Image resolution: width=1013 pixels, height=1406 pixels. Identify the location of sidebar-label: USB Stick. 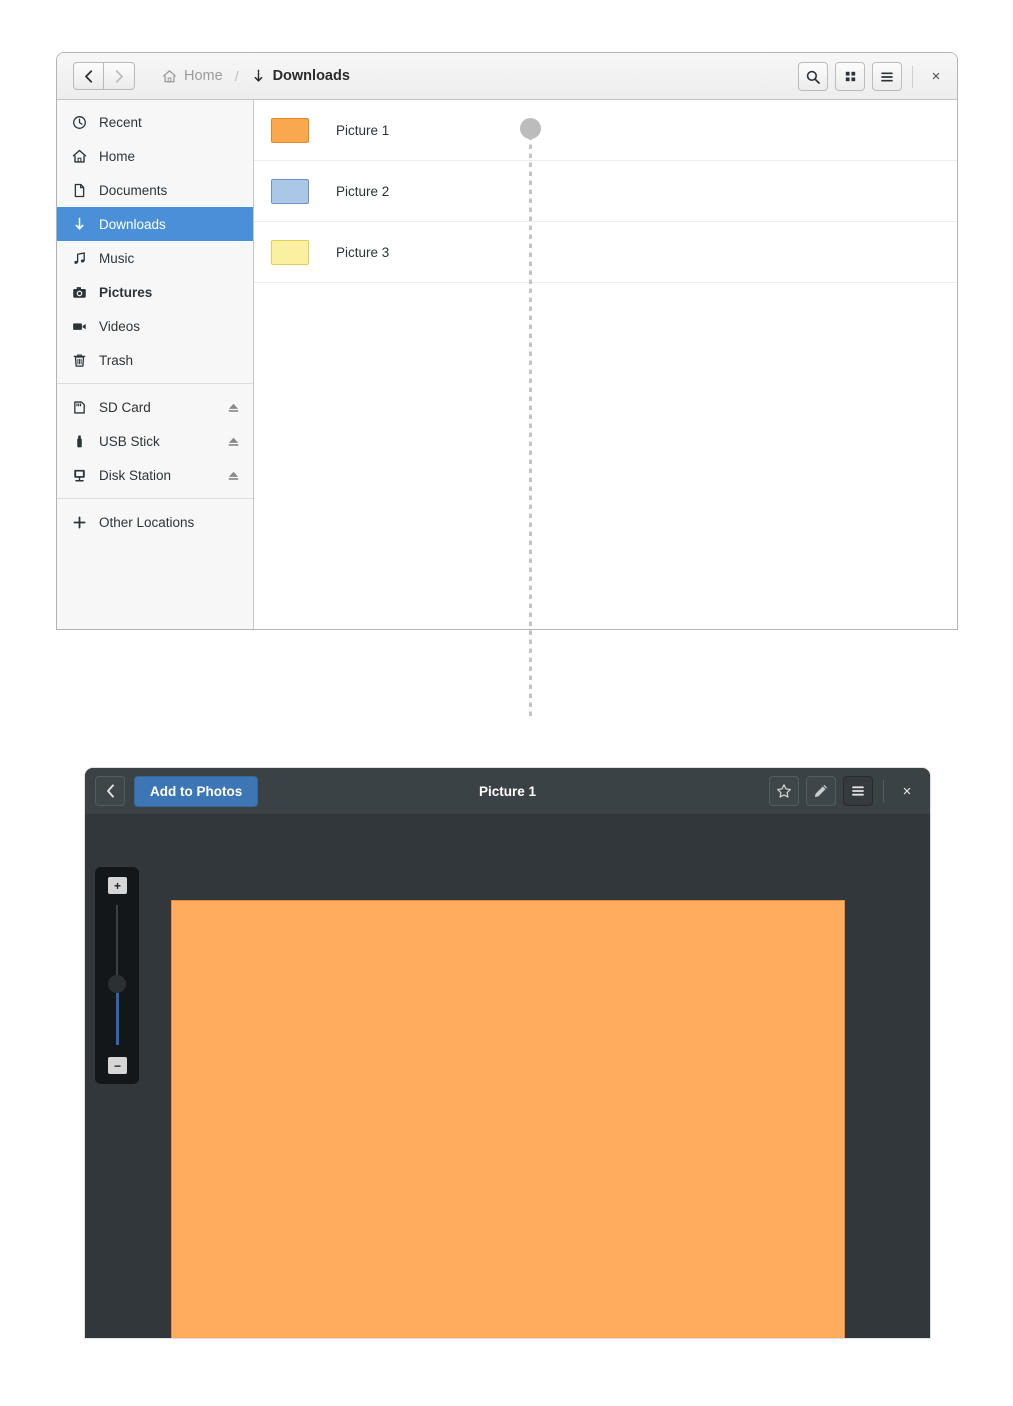
(129, 441).